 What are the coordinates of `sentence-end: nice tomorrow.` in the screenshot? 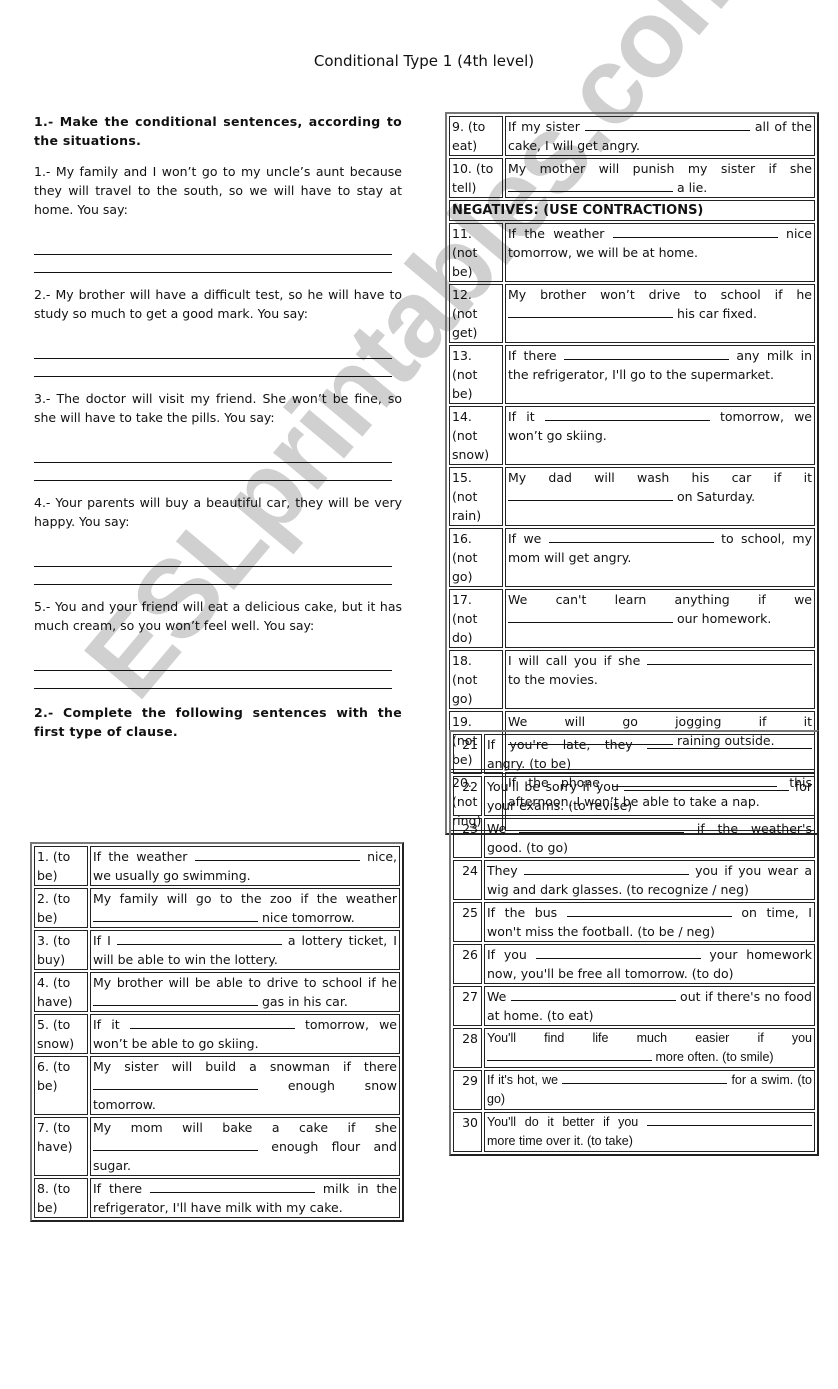 It's located at (308, 917).